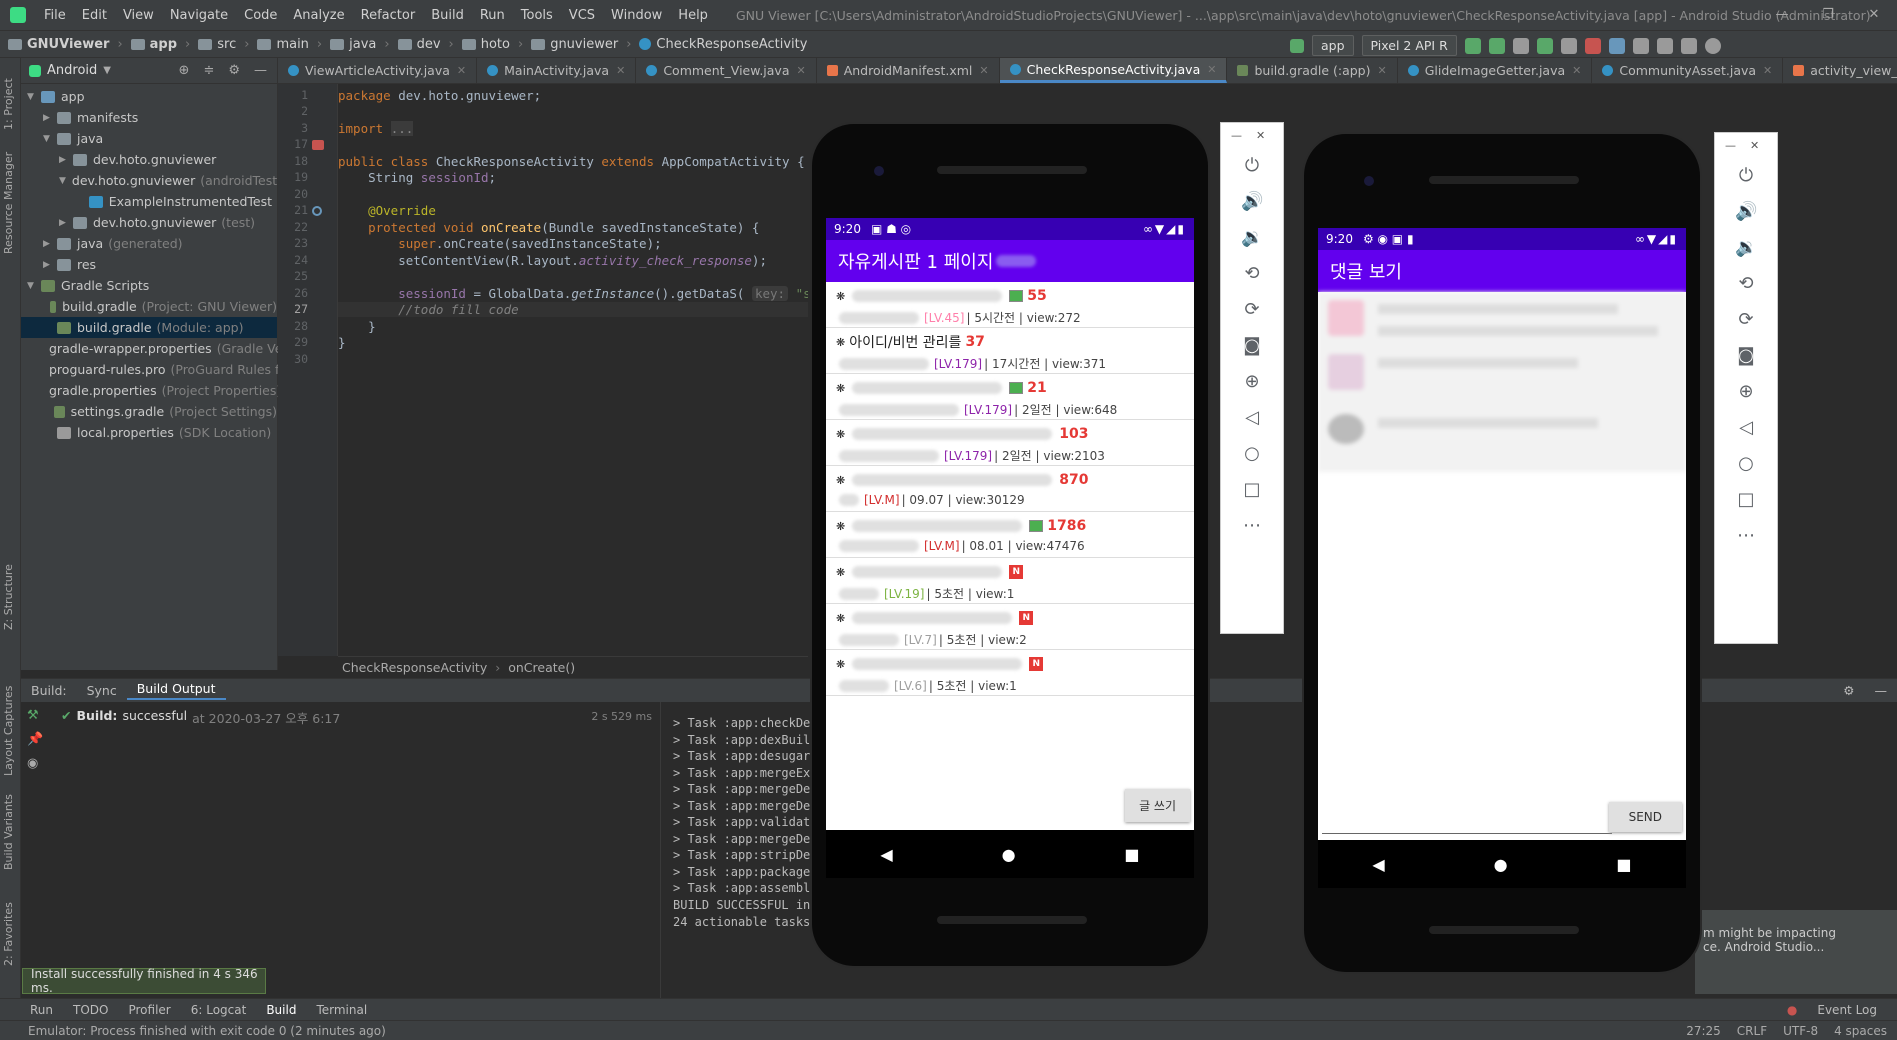  I want to click on tree-item: ▶ res, so click(149, 264).